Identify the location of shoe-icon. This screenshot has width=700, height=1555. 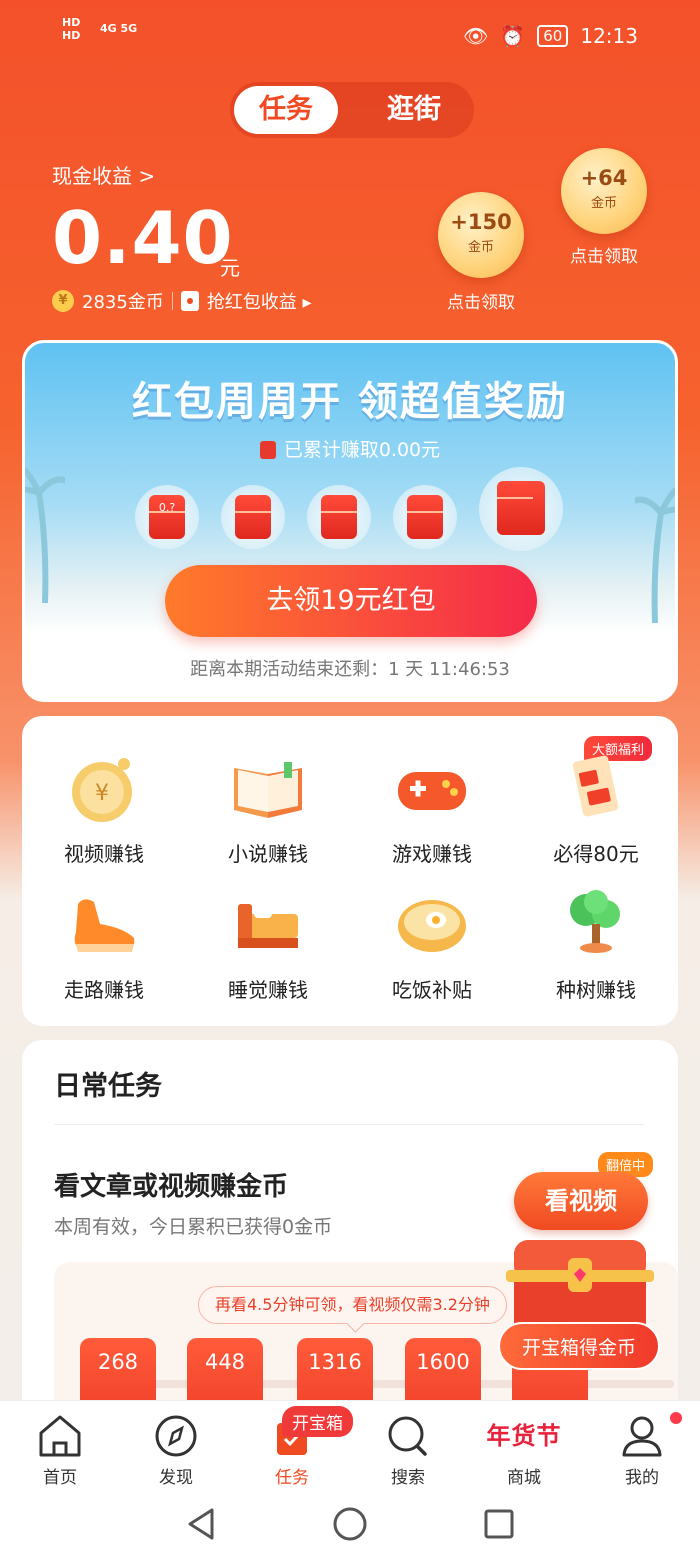
(104, 924).